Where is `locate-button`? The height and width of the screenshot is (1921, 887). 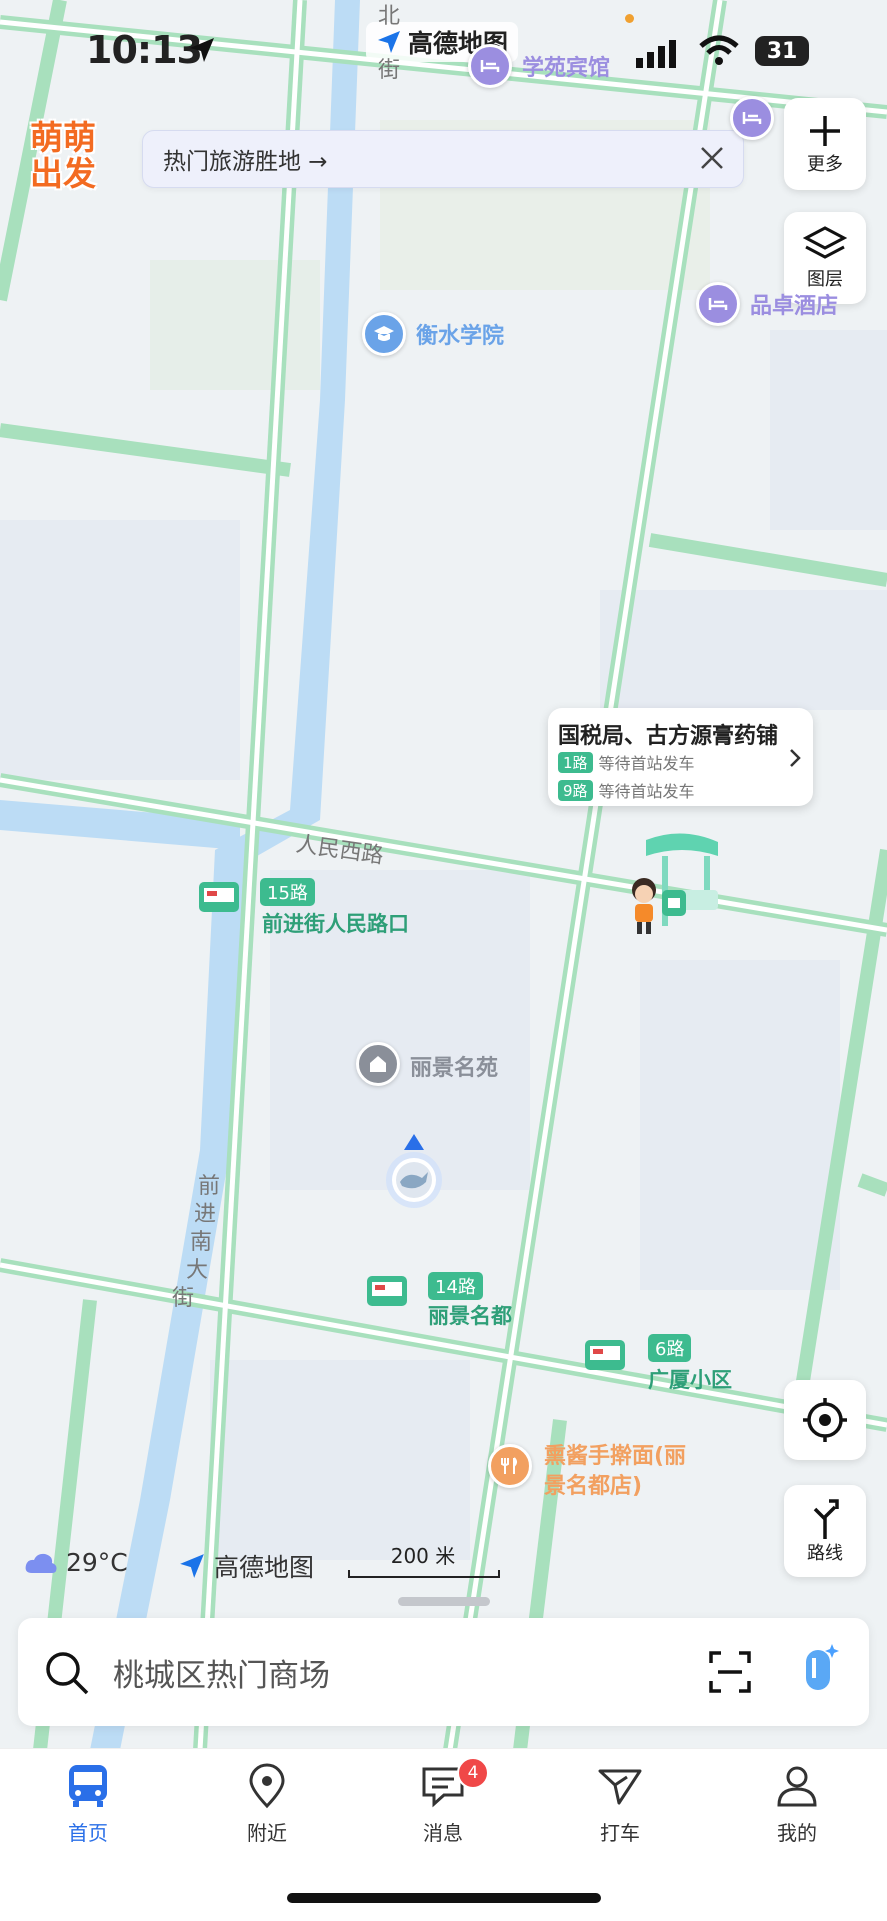 locate-button is located at coordinates (825, 1420).